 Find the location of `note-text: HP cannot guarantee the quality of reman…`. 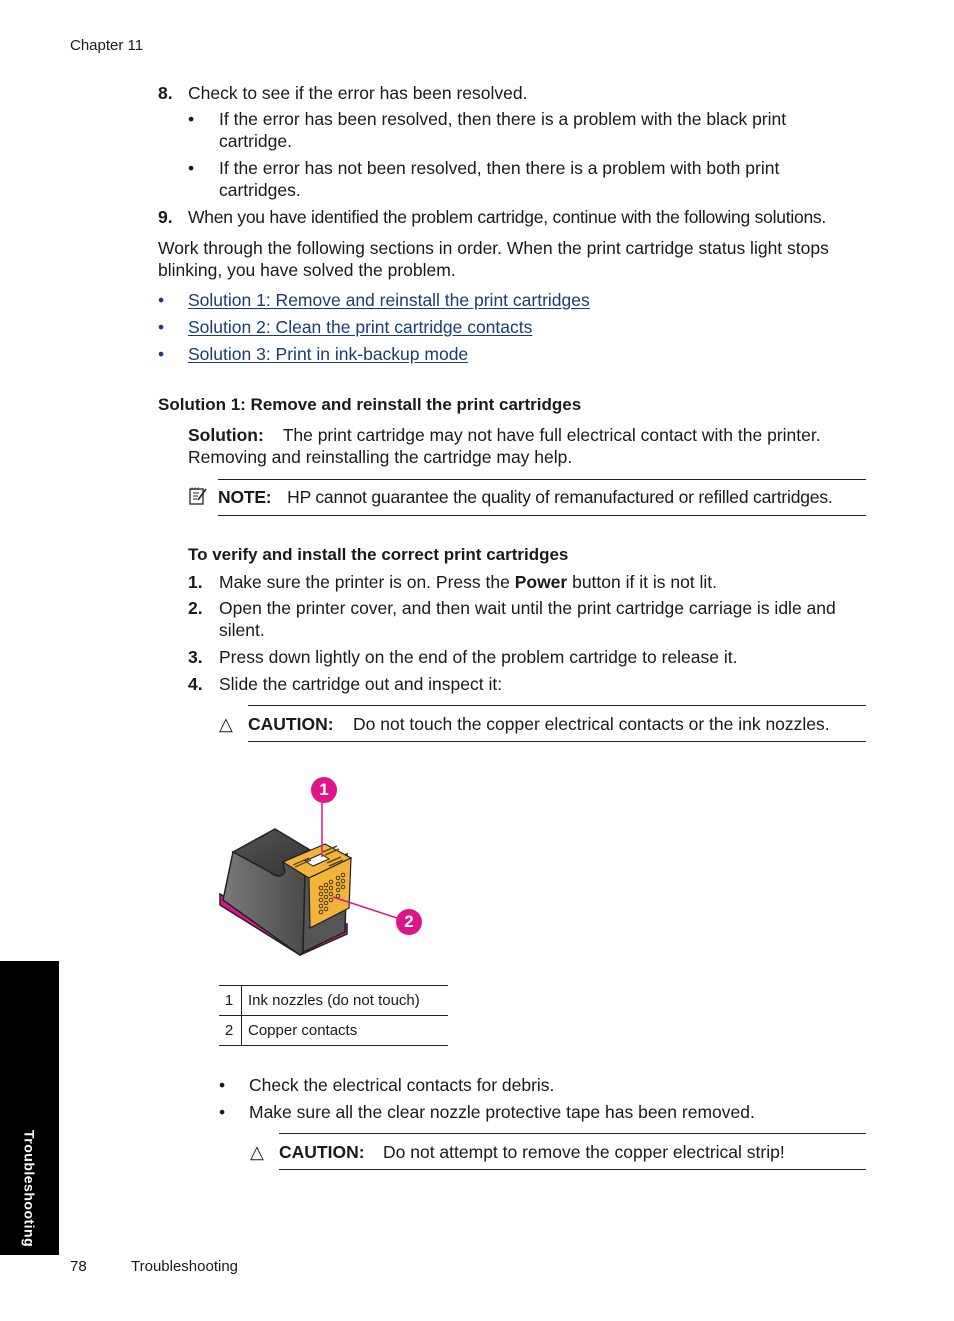

note-text: HP cannot guarantee the quality of reman… is located at coordinates (560, 497).